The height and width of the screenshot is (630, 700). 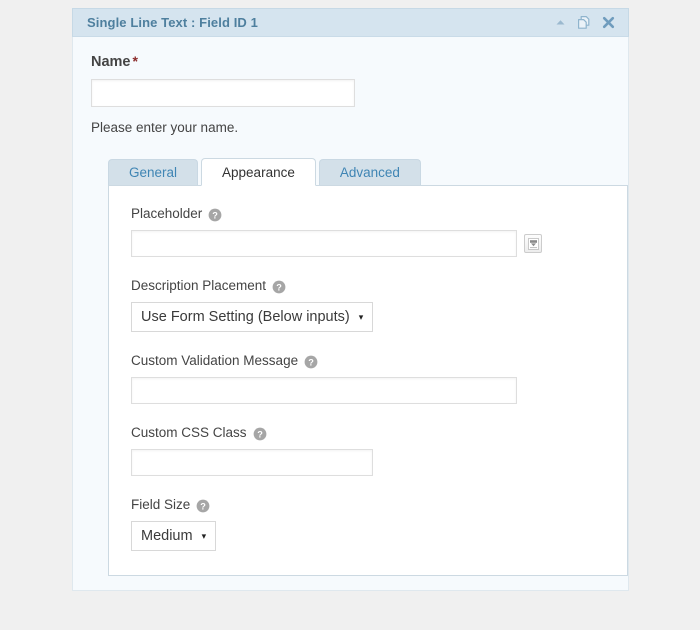 I want to click on field-label: Name *, so click(x=350, y=61).